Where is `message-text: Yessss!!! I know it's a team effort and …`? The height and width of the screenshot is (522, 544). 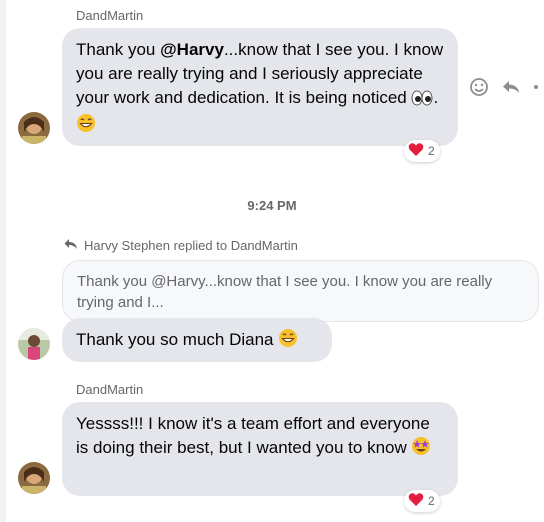 message-text: Yessss!!! I know it's a team effort and … is located at coordinates (253, 435).